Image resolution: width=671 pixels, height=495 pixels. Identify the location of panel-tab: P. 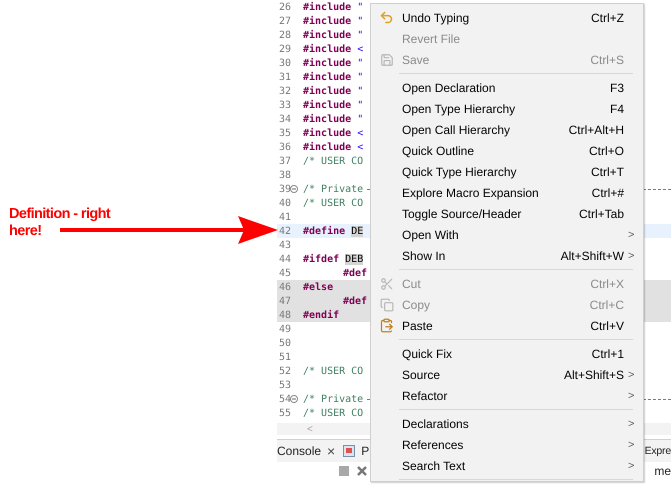
(365, 451).